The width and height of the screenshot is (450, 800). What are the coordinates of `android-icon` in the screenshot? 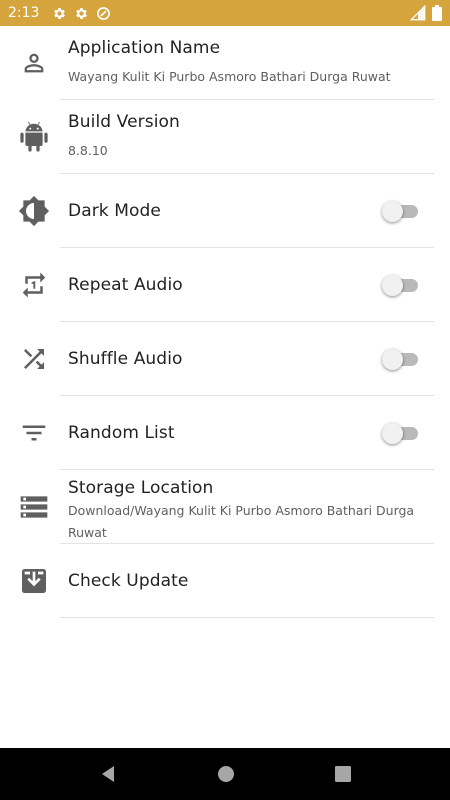 It's located at (30, 137).